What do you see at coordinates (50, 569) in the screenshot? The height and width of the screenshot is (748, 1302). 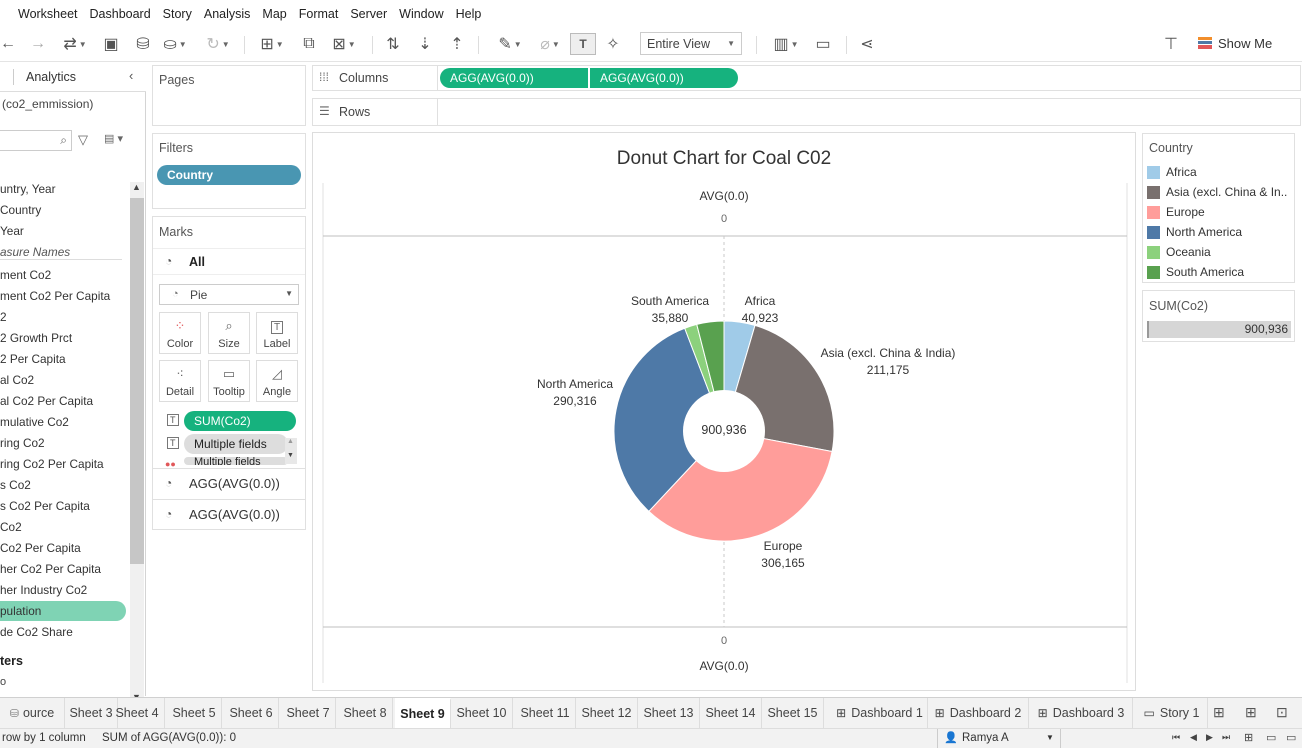 I see `field-item: her Co2 Per Capita` at bounding box center [50, 569].